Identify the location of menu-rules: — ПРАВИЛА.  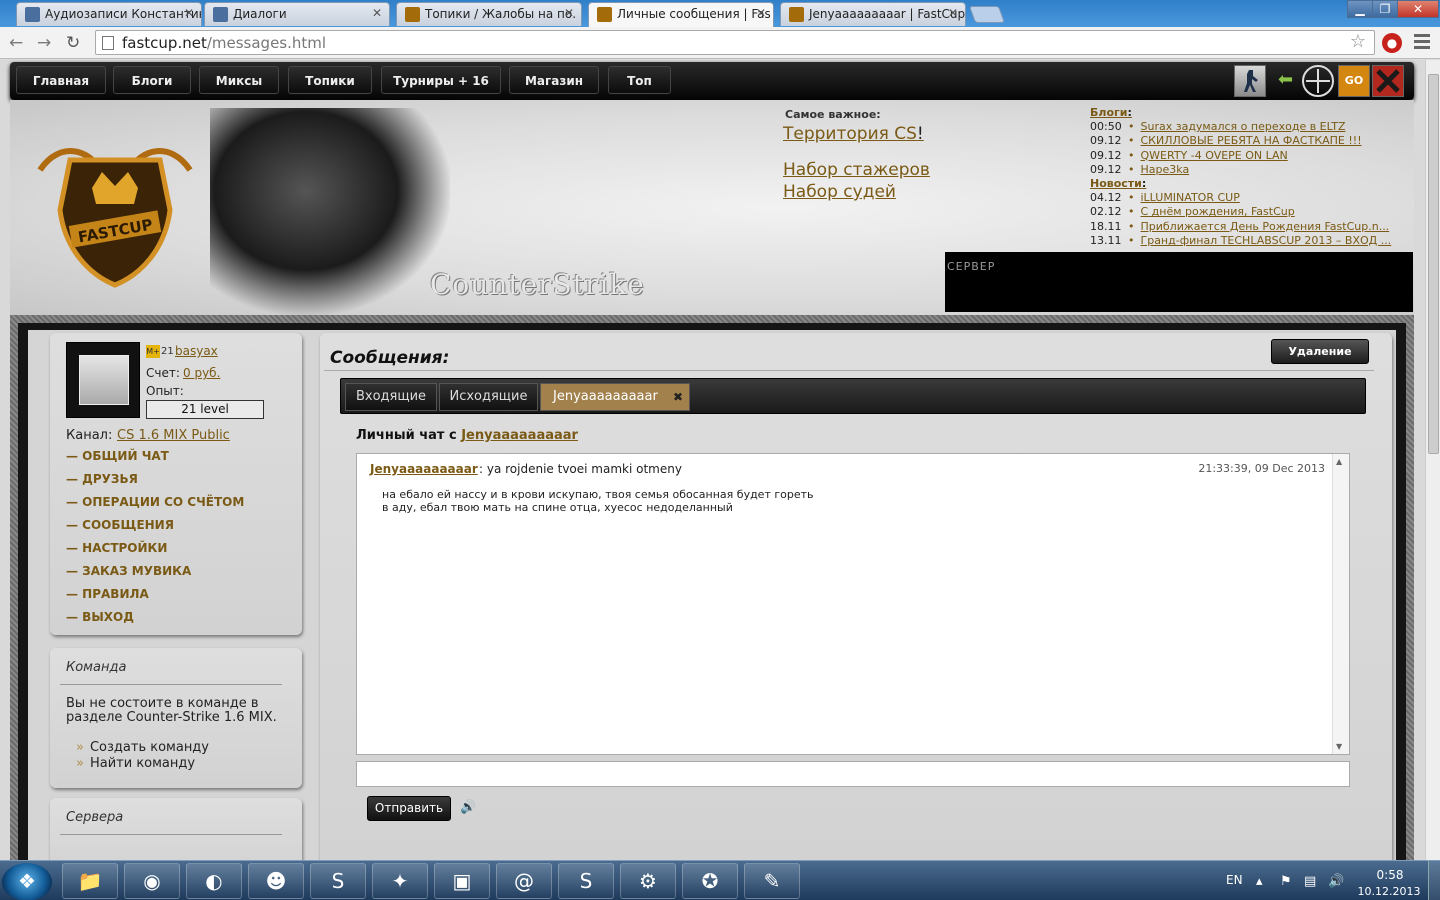
(155, 598).